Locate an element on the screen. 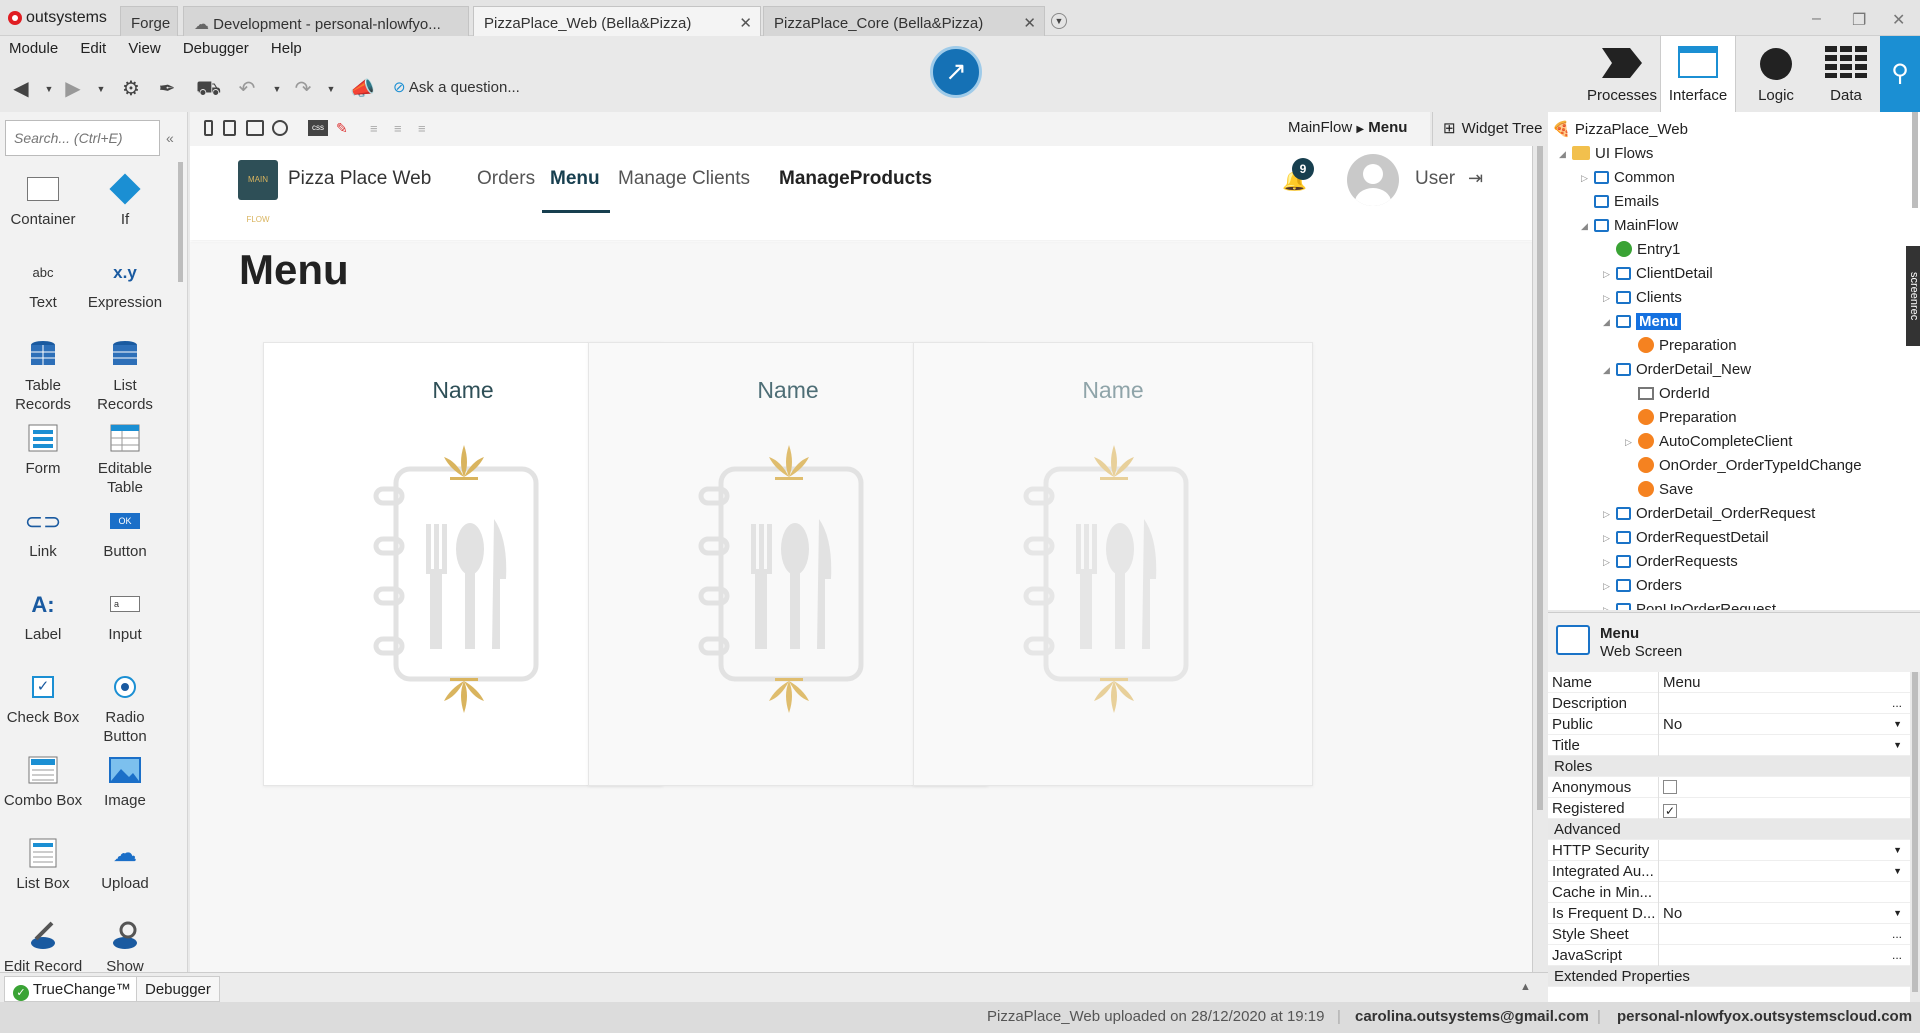 The image size is (1920, 1033). prop-anonymous: Anonymous is located at coordinates (1729, 787).